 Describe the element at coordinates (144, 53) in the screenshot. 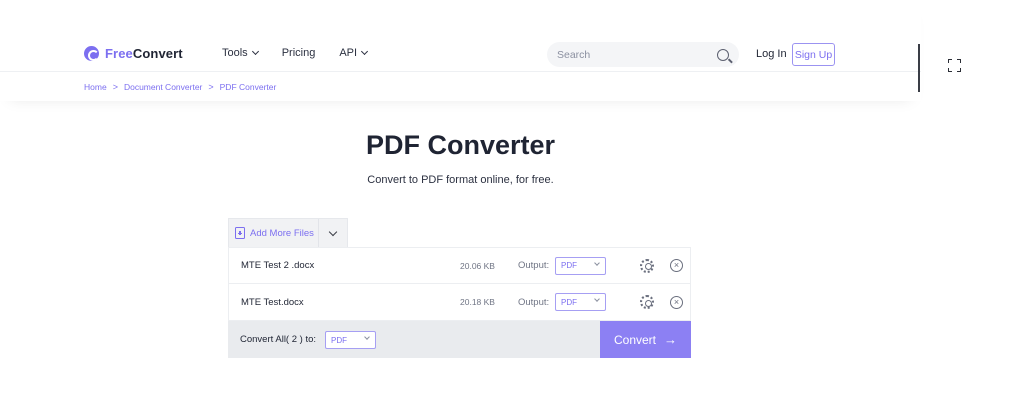

I see `logo-text: FreeConvert` at that location.